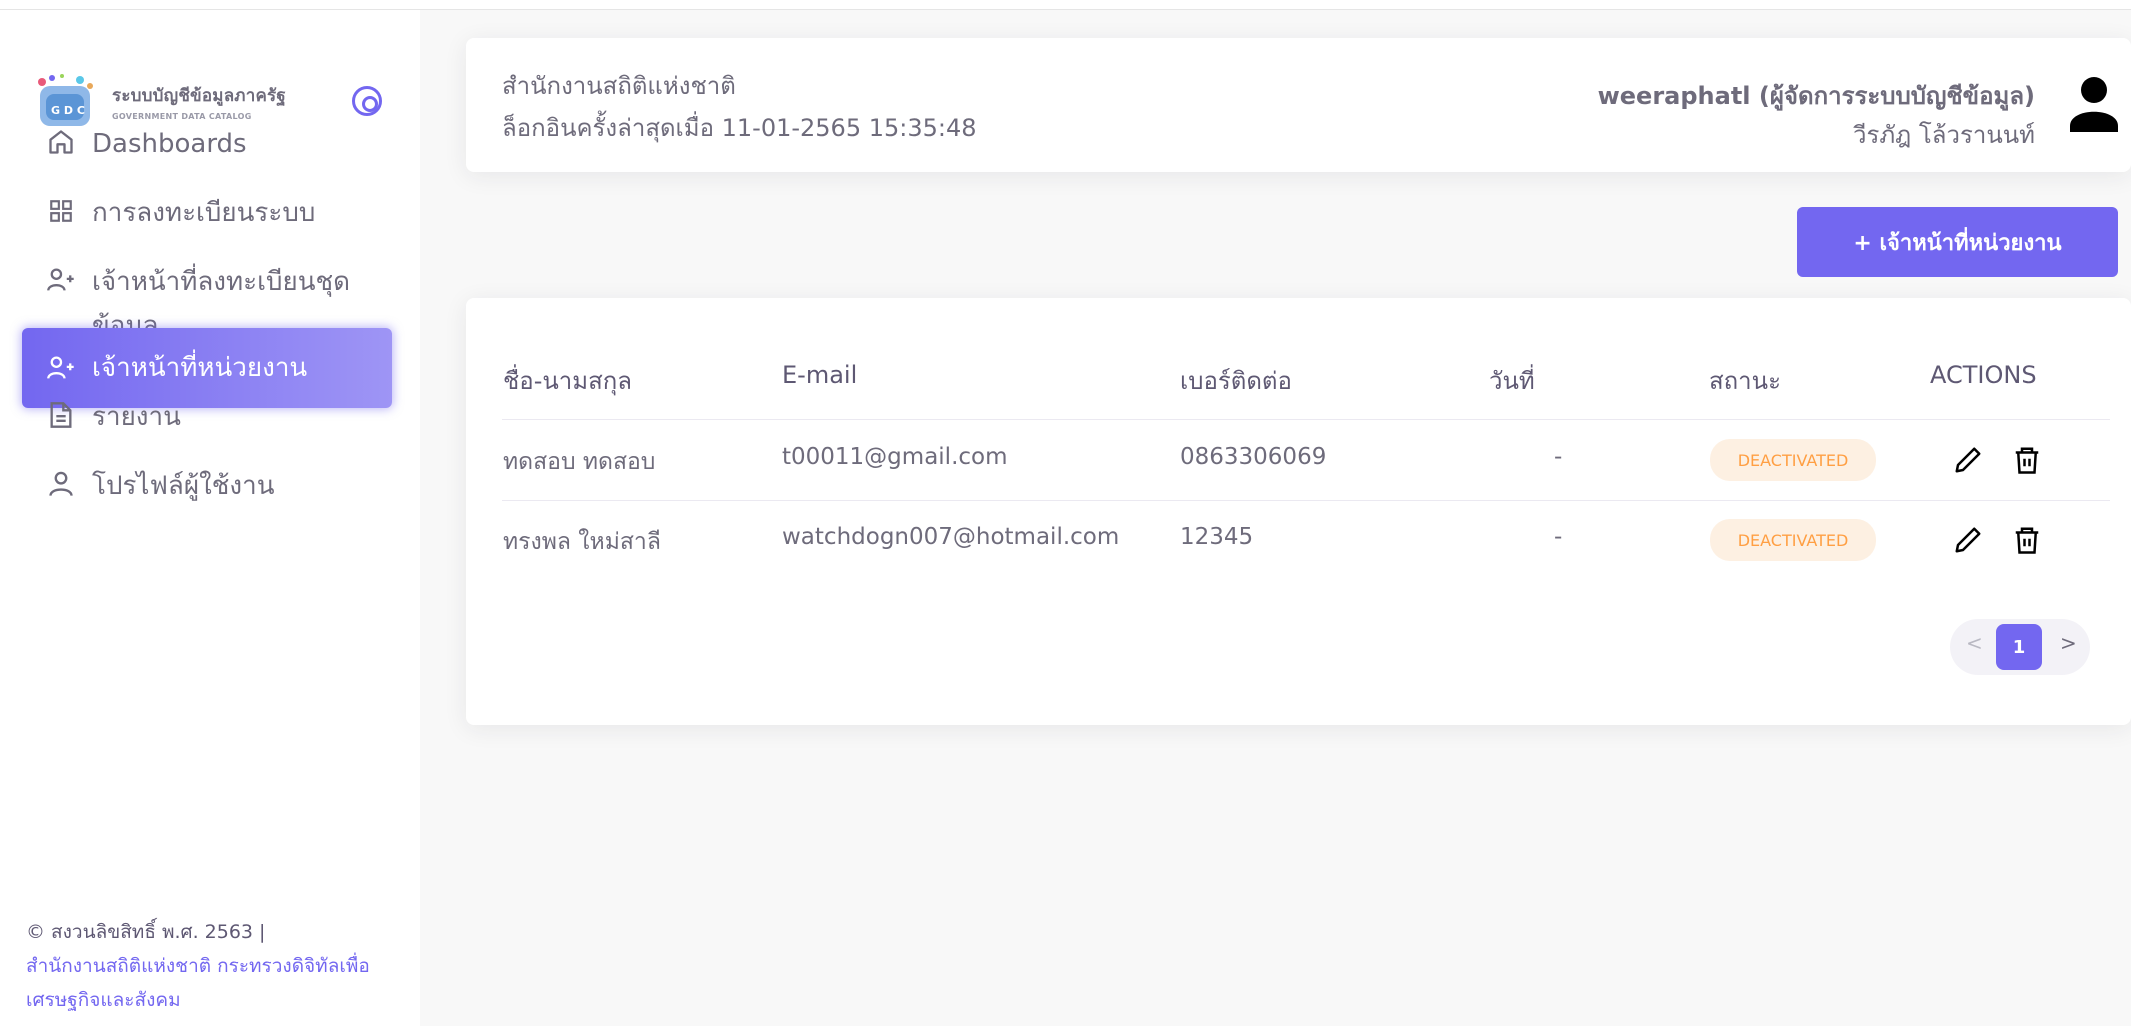  I want to click on pagination-page-1: 1, so click(2019, 647).